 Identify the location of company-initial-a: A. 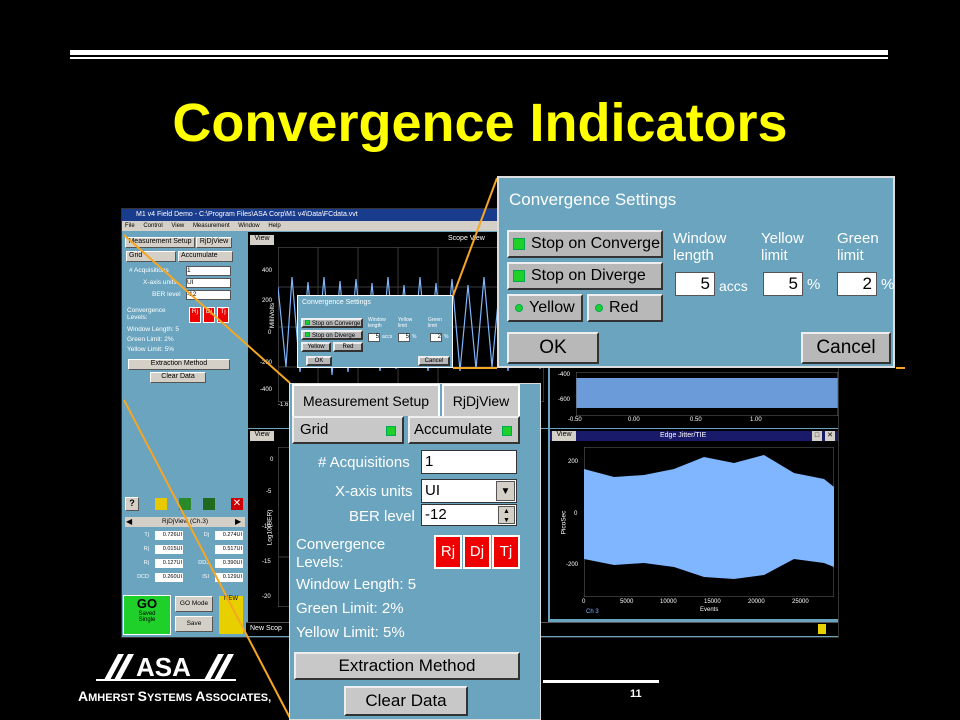
(83, 696).